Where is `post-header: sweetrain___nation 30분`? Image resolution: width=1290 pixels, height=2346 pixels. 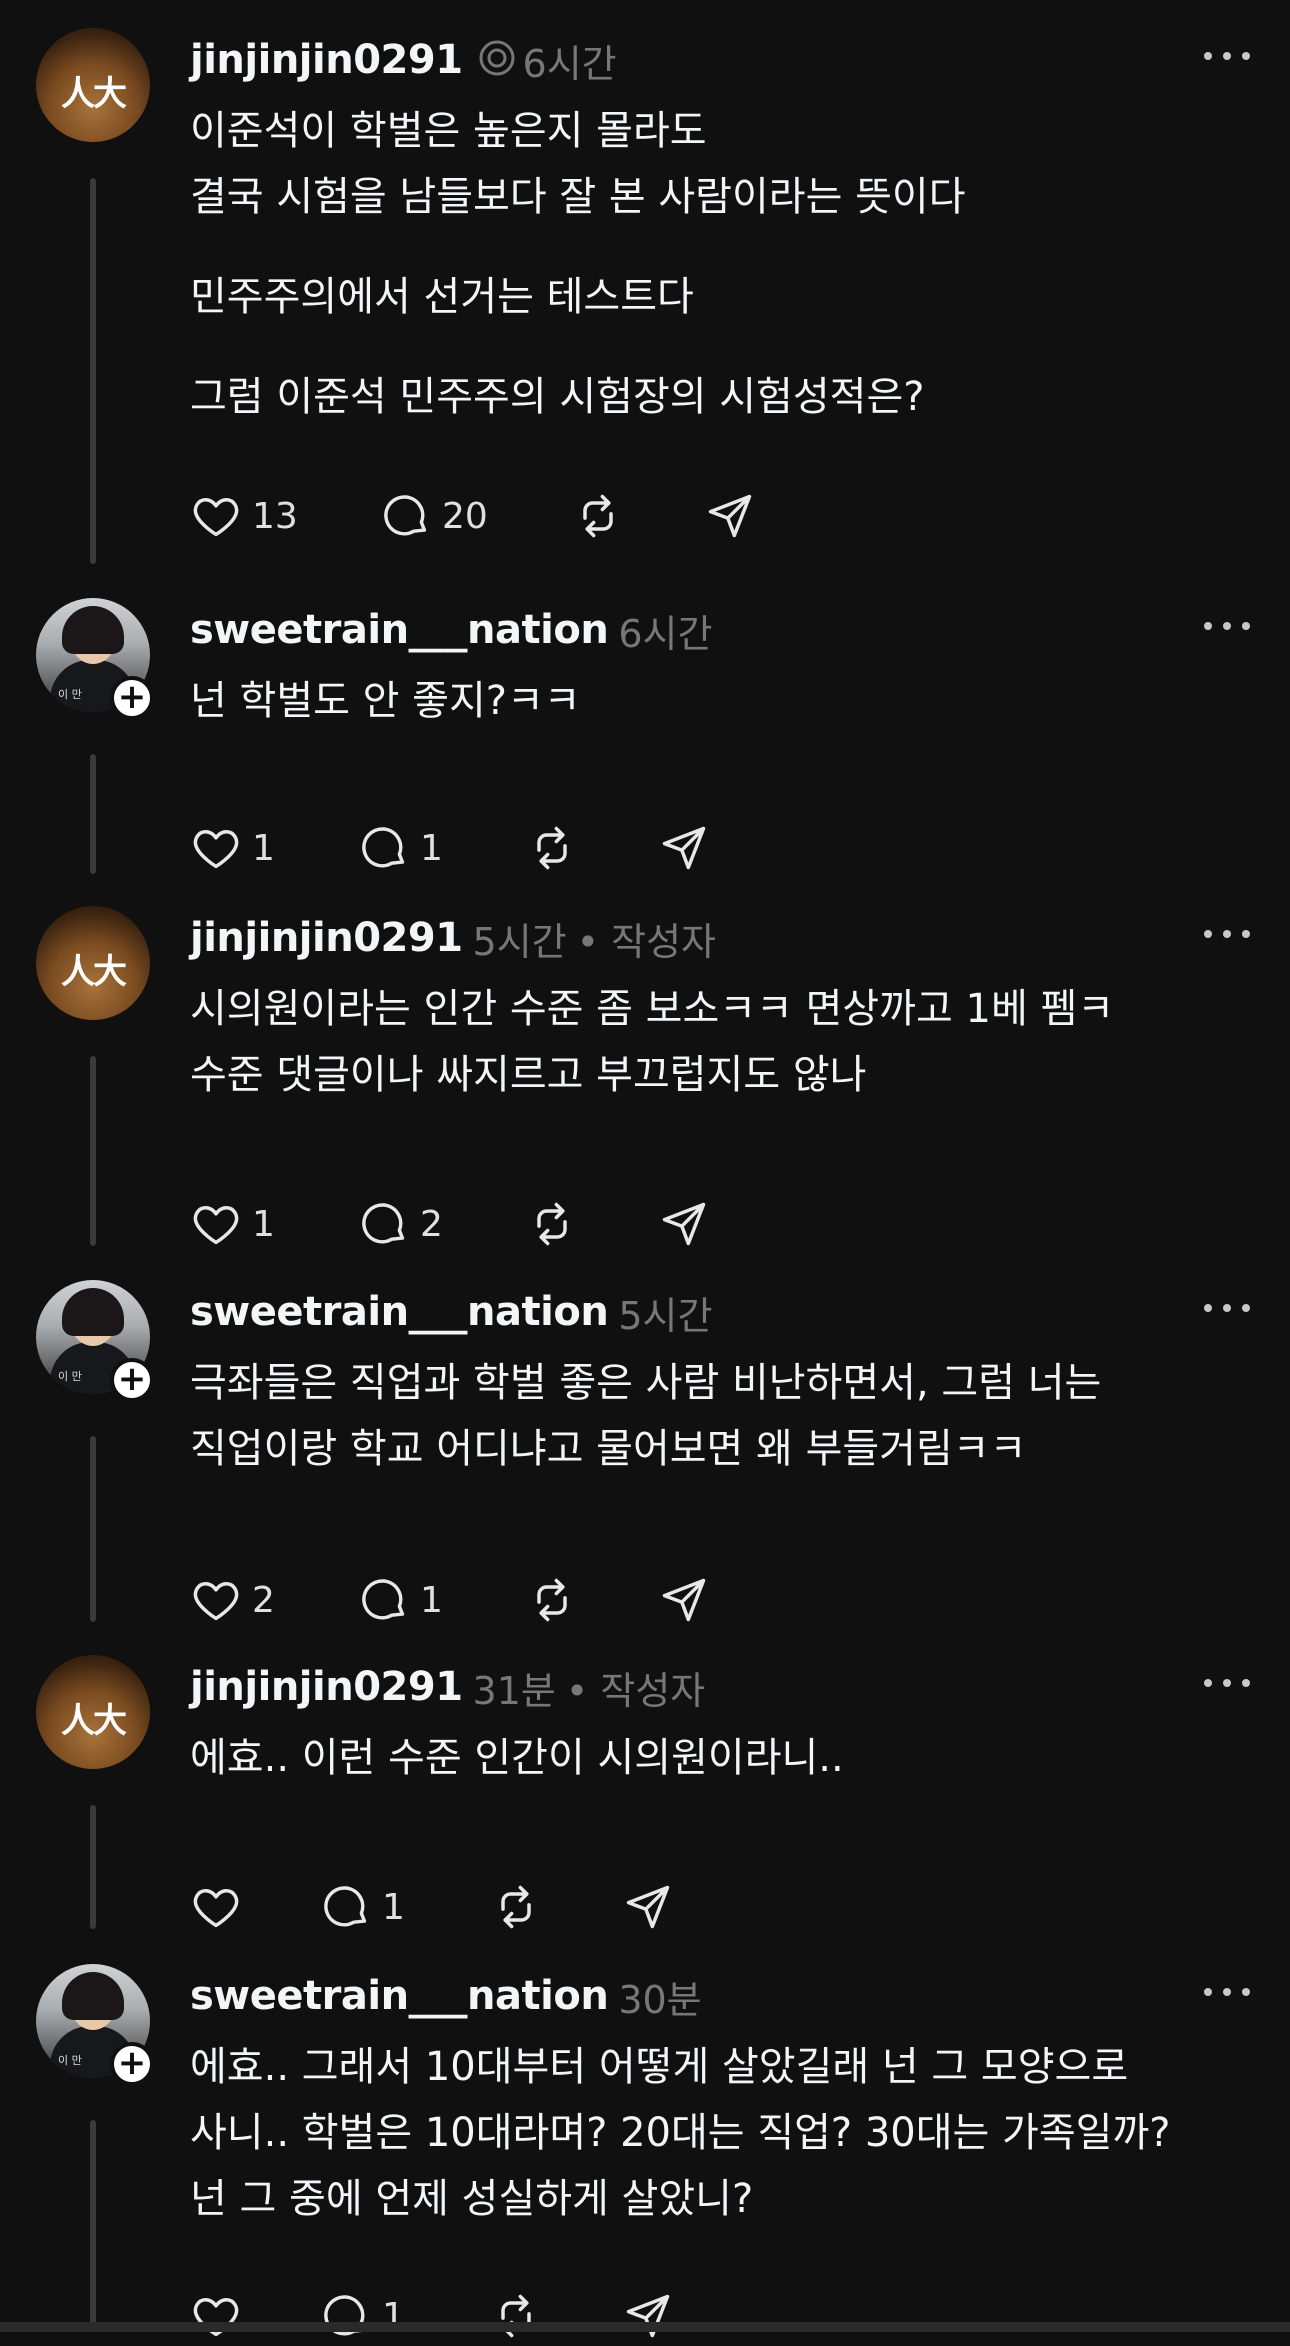 post-header: sweetrain___nation 30분 is located at coordinates (446, 1996).